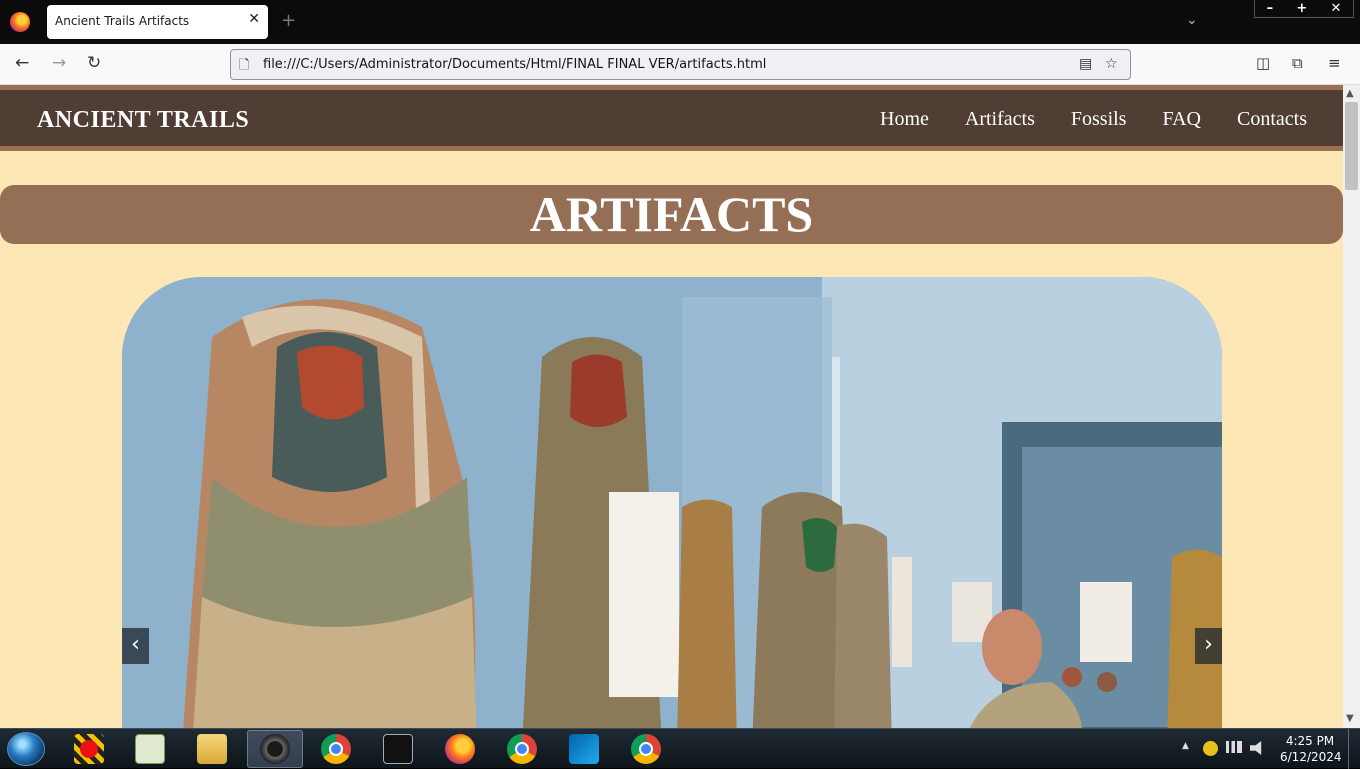  I want to click on windows-taskbar: ▲ 4:25 PM 6/12/2024, so click(680, 748).